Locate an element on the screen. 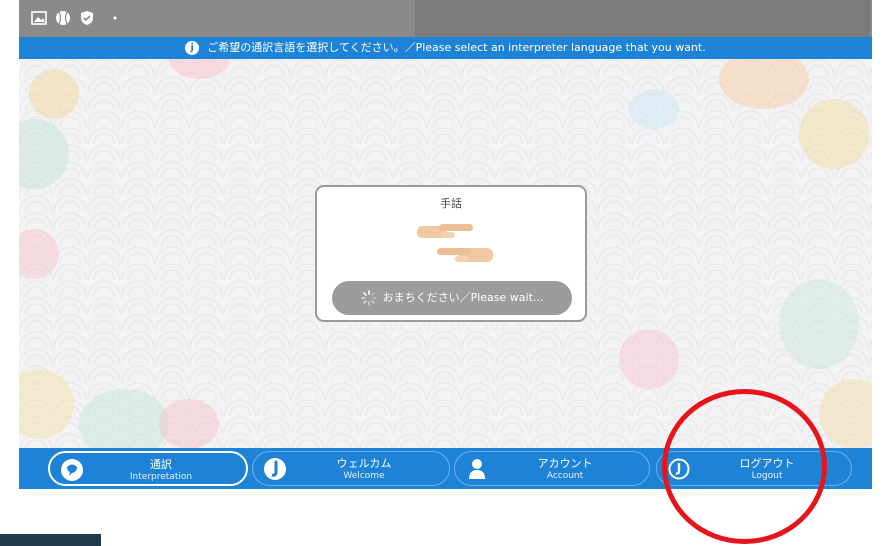 The image size is (892, 546). nav-welcome-button: ウェルカム Welcome is located at coordinates (351, 468).